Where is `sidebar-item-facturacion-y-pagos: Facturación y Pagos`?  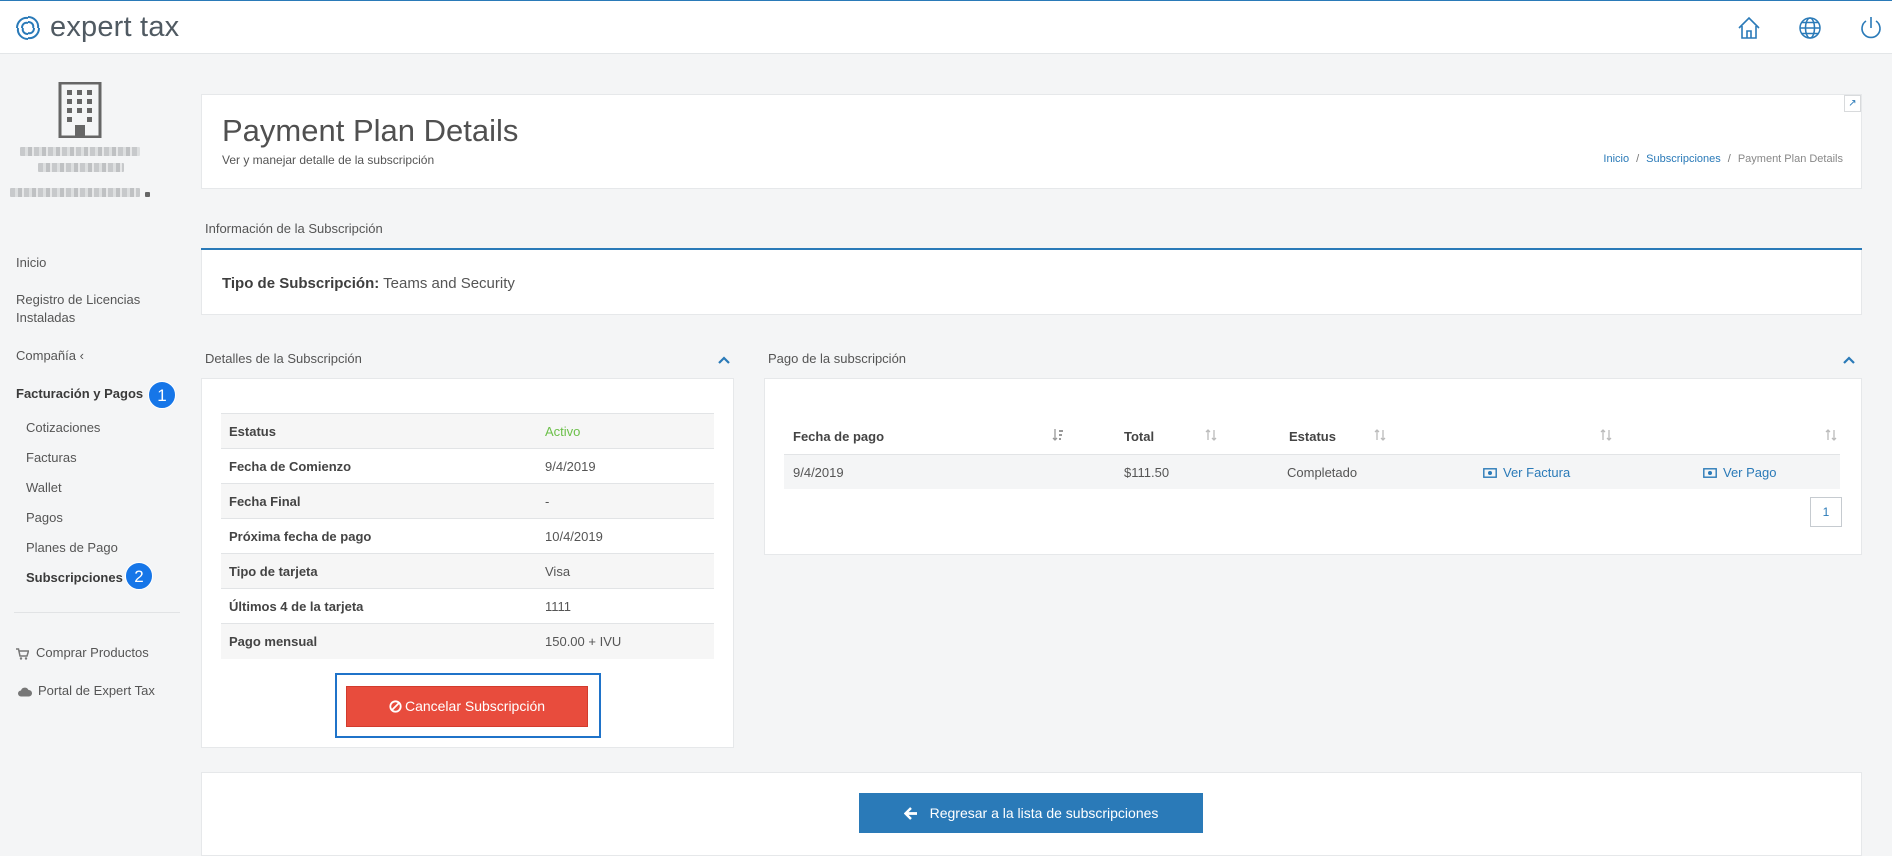
sidebar-item-facturacion-y-pagos: Facturación y Pagos is located at coordinates (79, 393).